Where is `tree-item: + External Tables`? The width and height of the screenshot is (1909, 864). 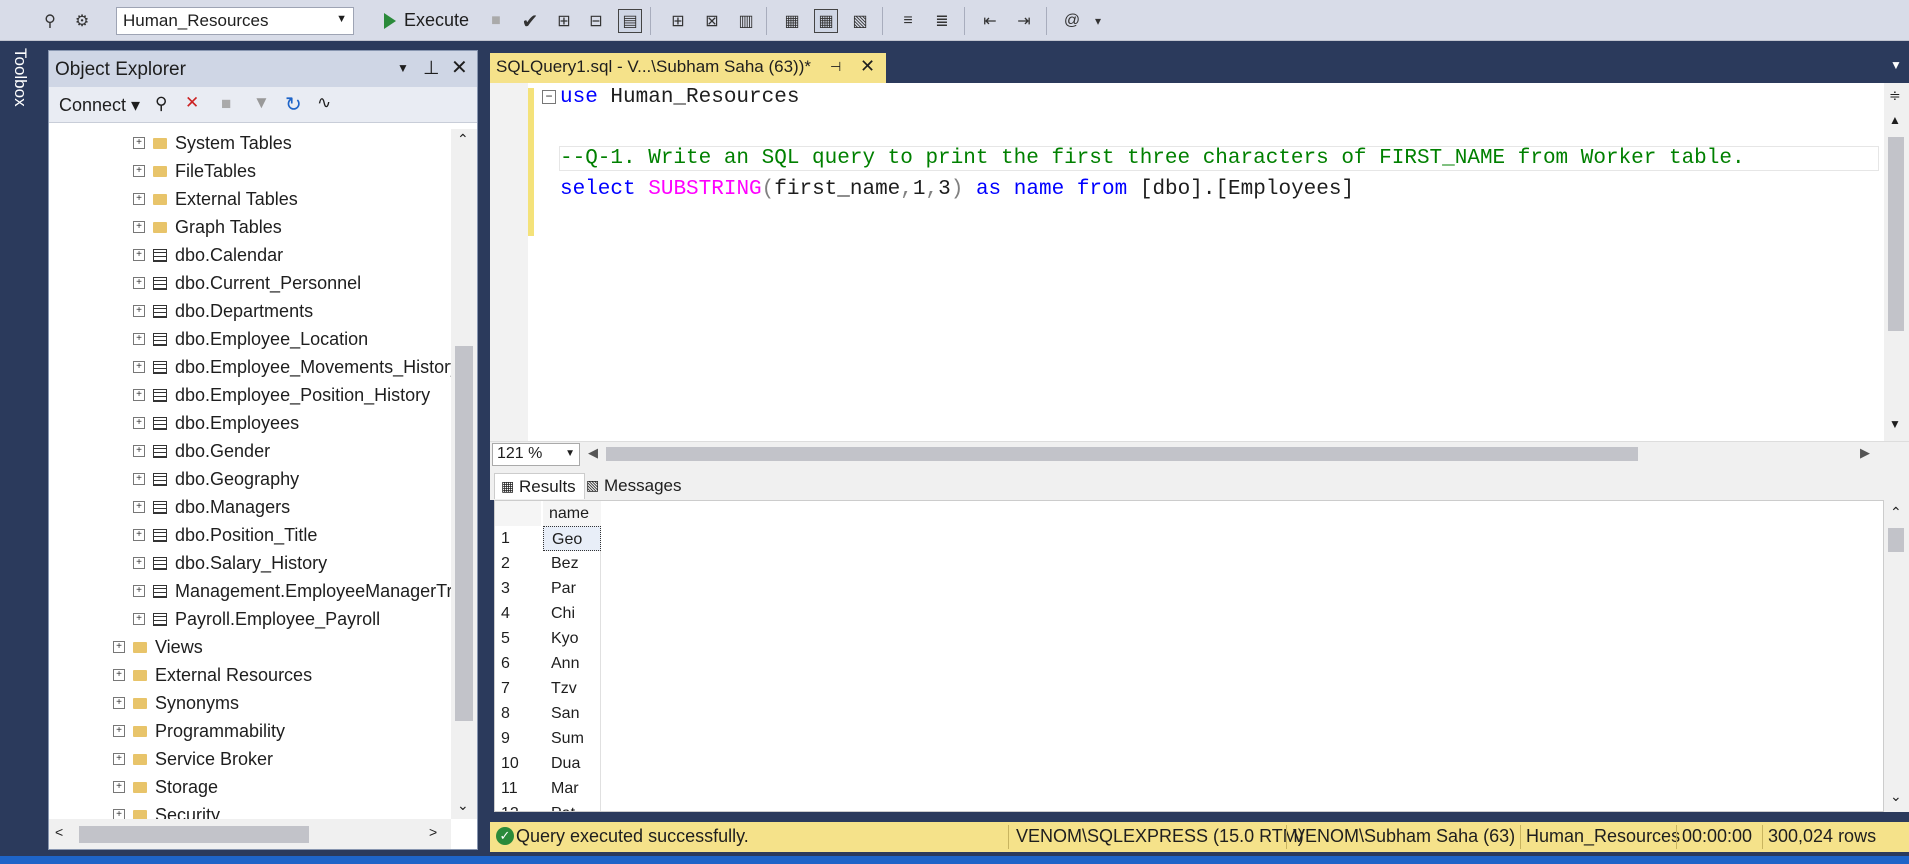
tree-item: + External Tables is located at coordinates (215, 199).